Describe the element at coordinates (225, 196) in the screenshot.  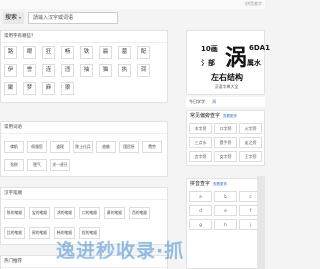
I see `pinyin-cell-item: b` at that location.